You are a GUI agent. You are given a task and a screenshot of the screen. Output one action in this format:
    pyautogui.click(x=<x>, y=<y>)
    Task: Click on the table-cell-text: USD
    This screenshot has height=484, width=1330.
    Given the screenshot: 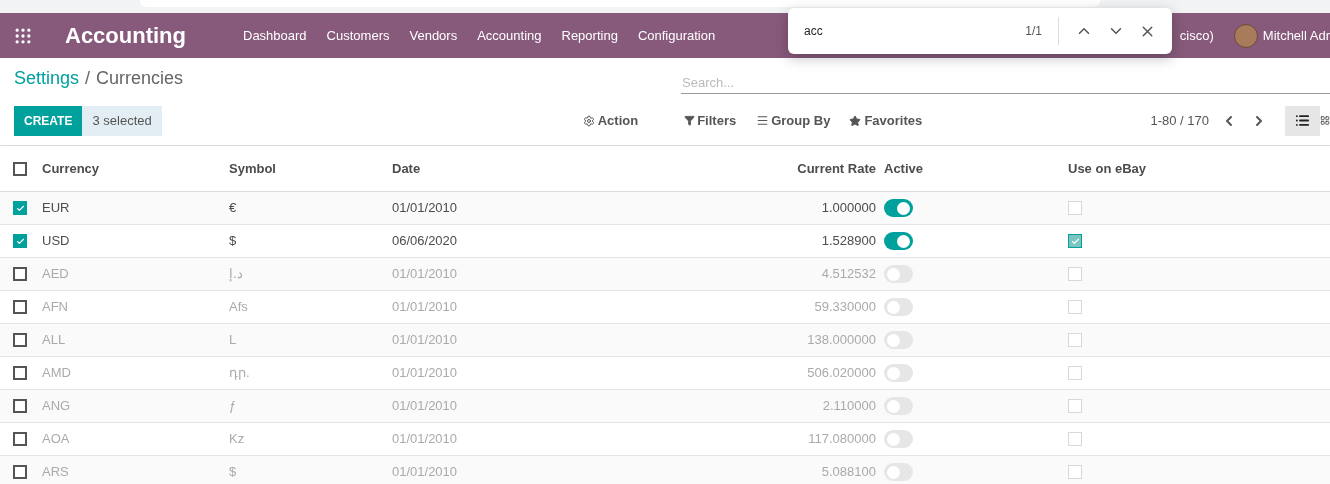 What is the action you would take?
    pyautogui.click(x=56, y=241)
    